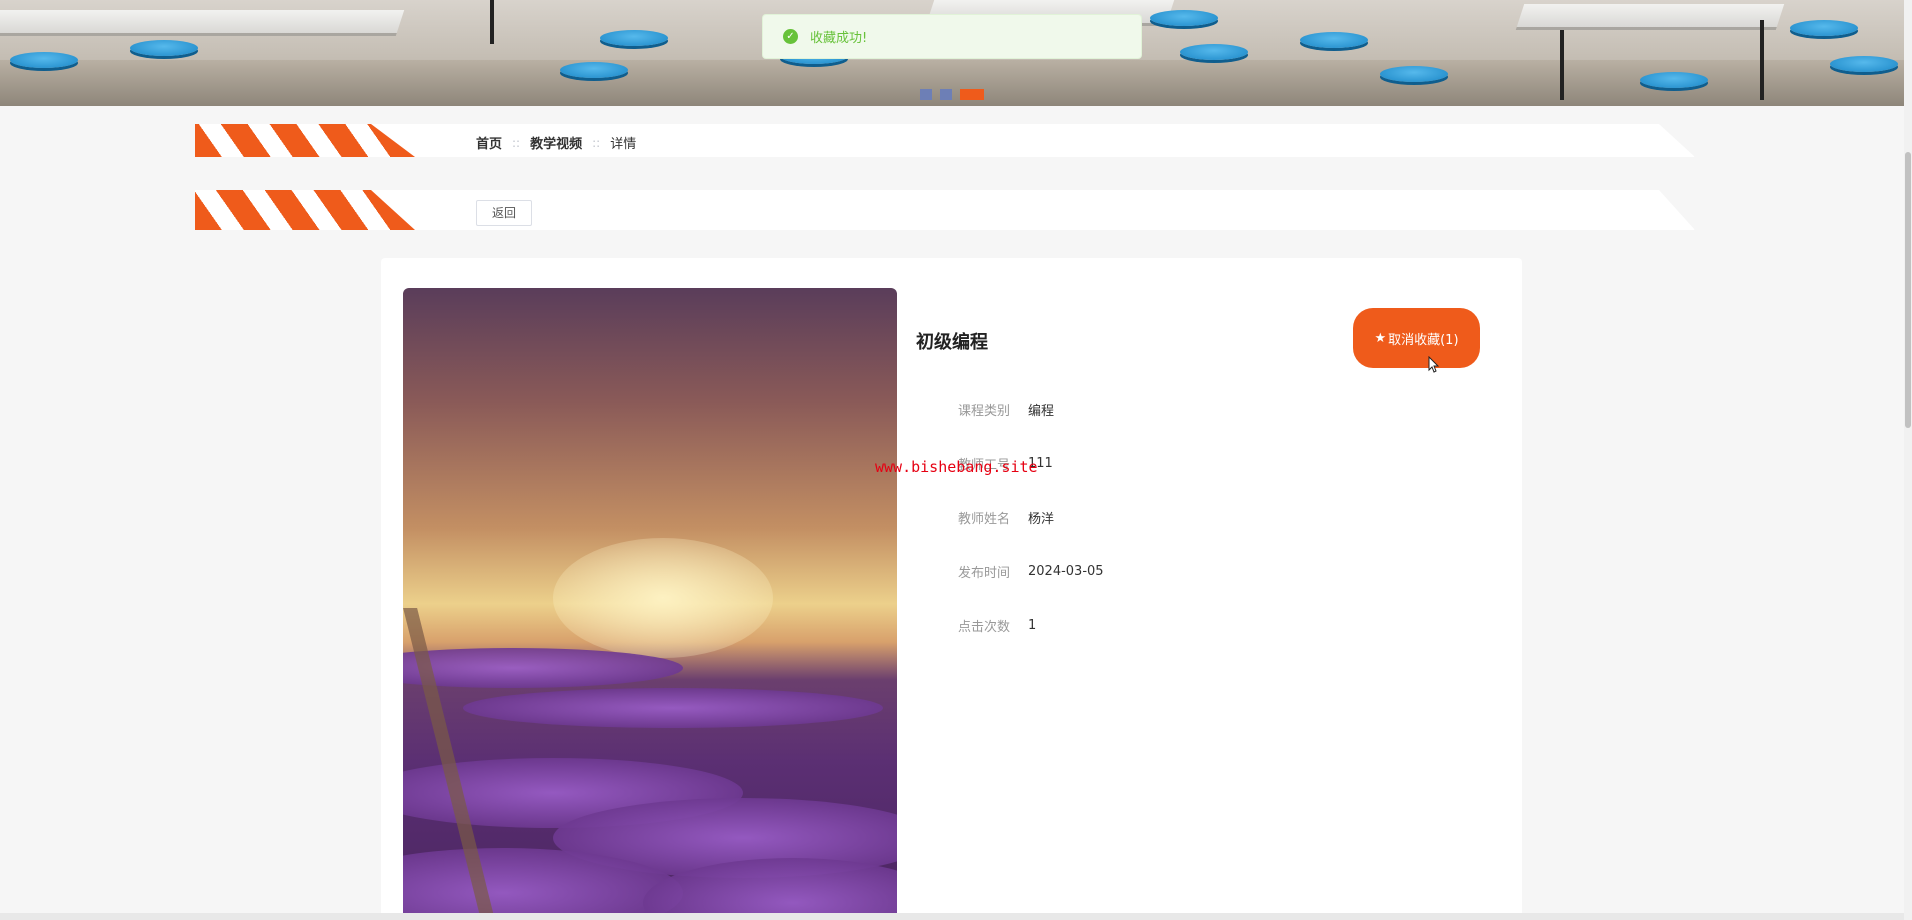  I want to click on check-circle-icon: ✓, so click(790, 36).